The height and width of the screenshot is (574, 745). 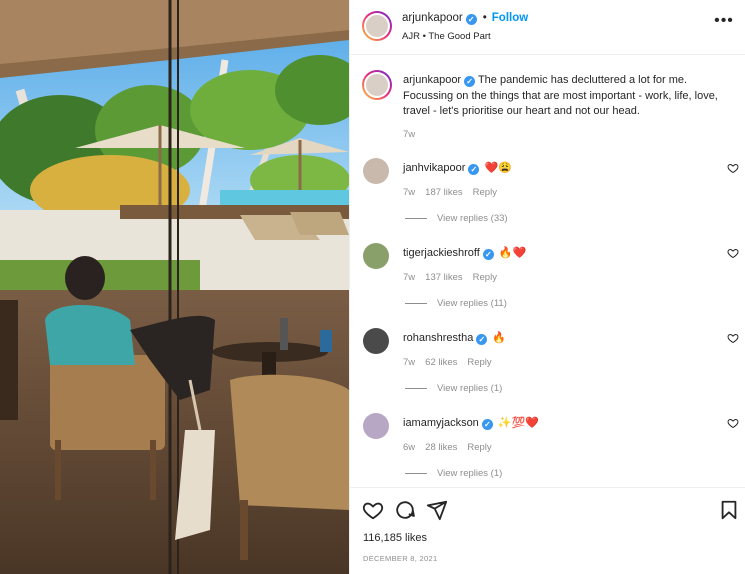 What do you see at coordinates (377, 26) in the screenshot?
I see `author-avatar` at bounding box center [377, 26].